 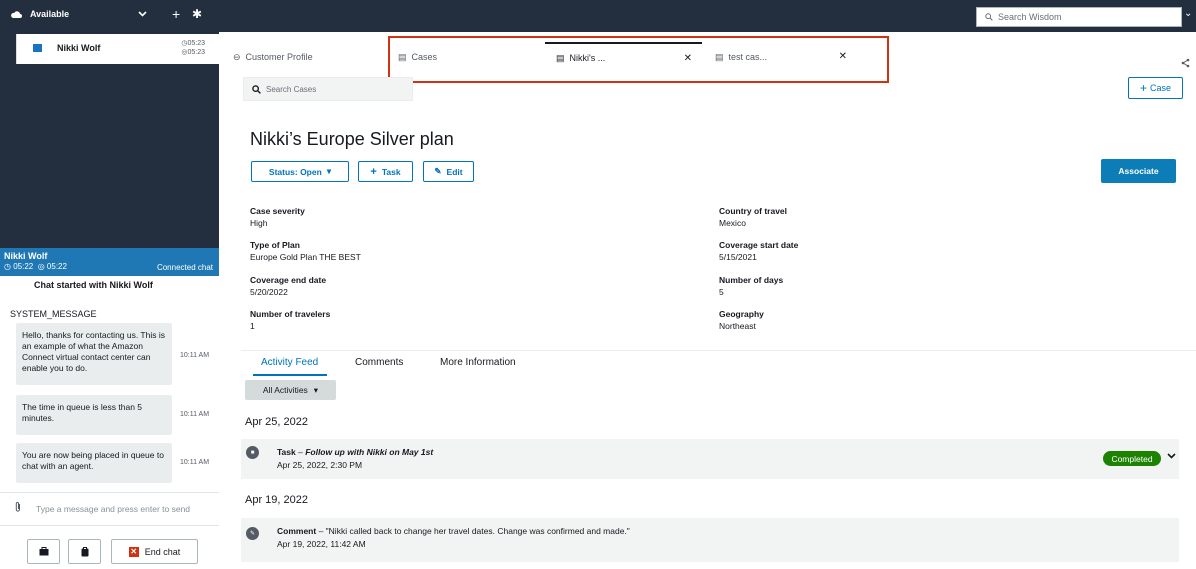 I want to click on search-wisdom-placeholder: Search Wisdom, so click(x=1030, y=17).